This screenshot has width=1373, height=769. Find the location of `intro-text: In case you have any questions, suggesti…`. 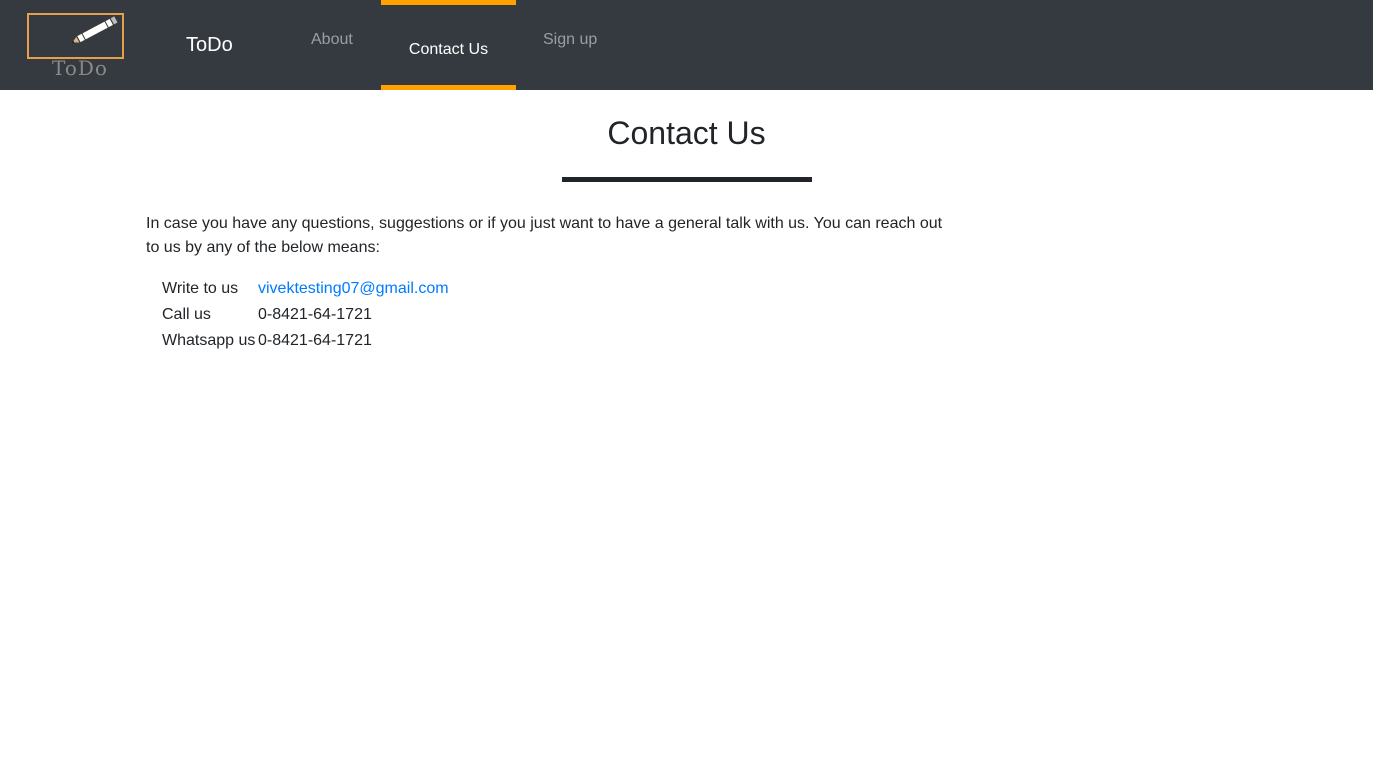

intro-text: In case you have any questions, suggesti… is located at coordinates (544, 235).